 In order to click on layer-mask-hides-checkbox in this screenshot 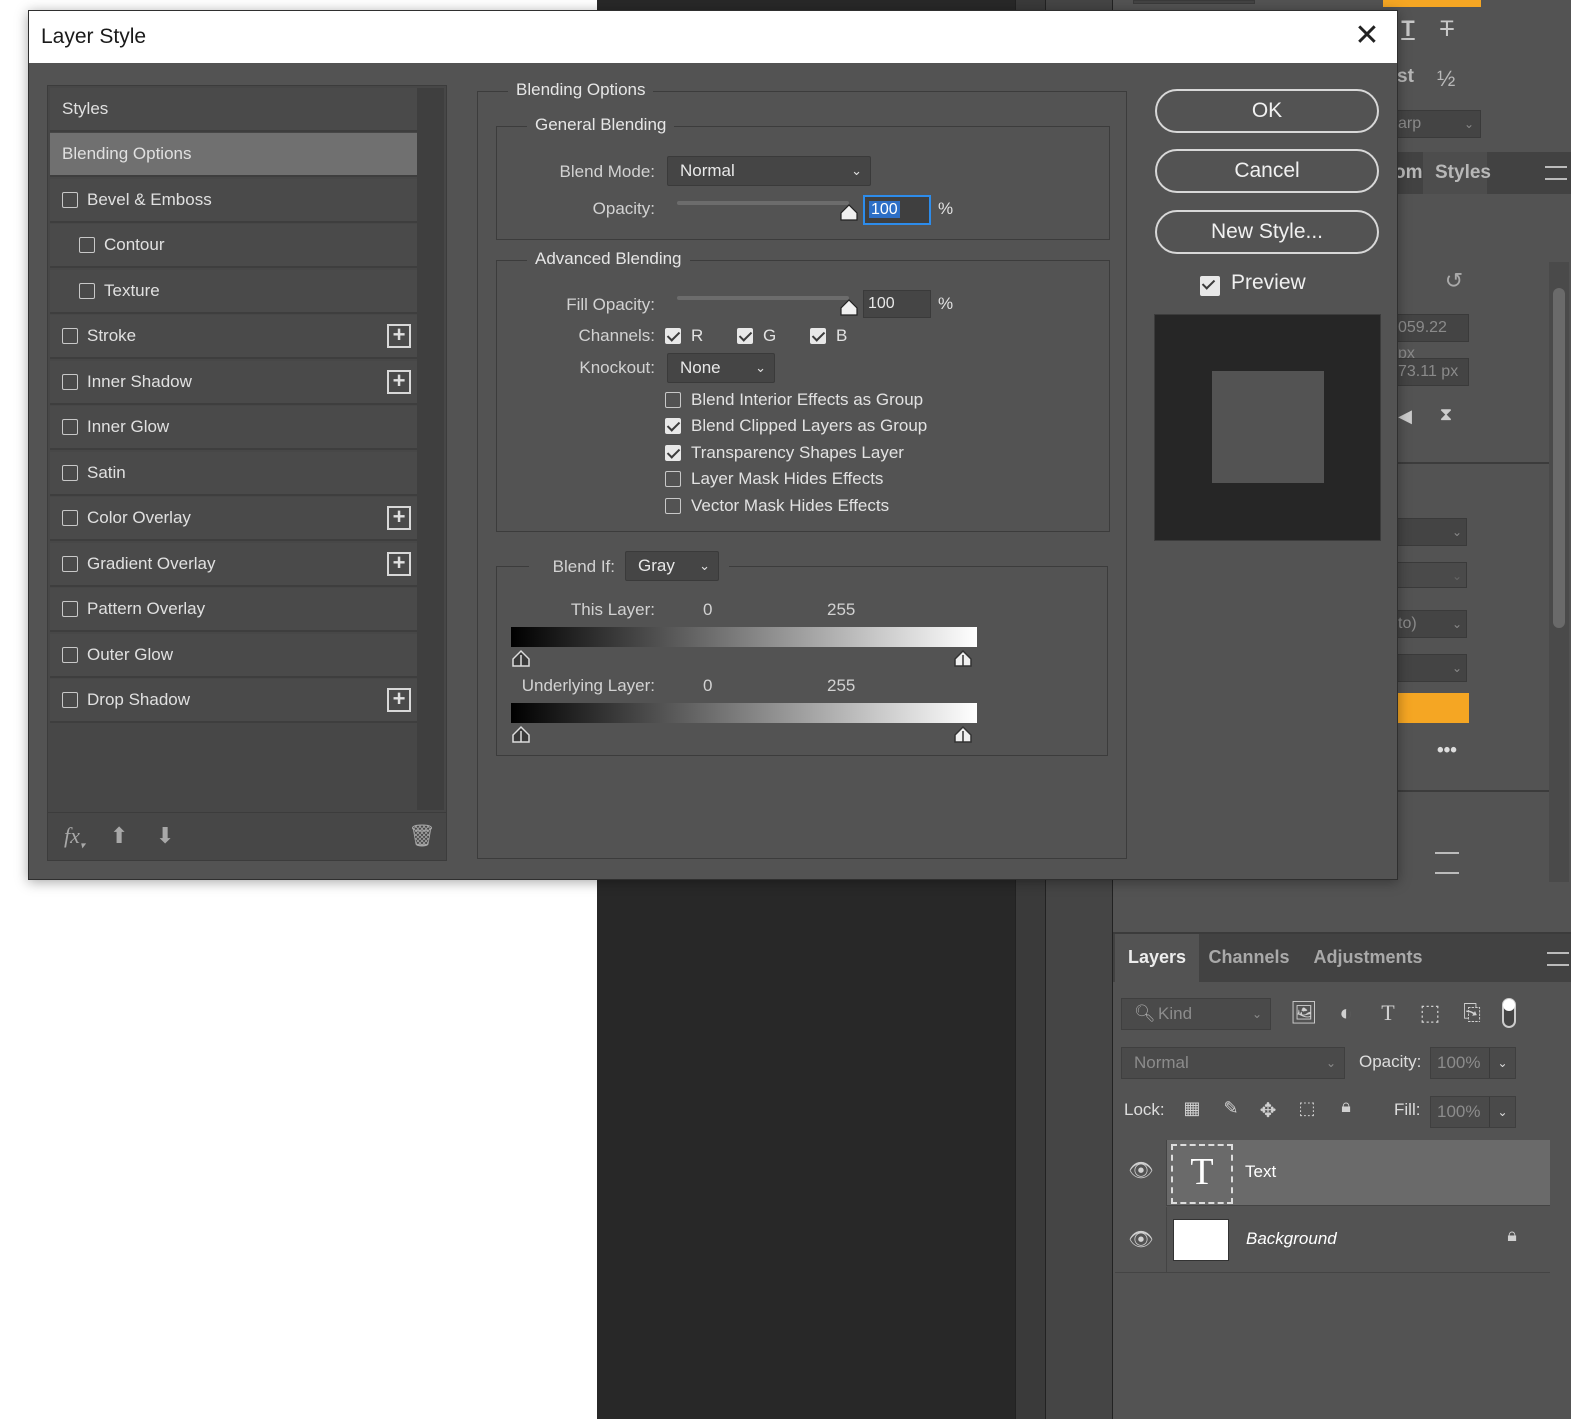, I will do `click(673, 479)`.